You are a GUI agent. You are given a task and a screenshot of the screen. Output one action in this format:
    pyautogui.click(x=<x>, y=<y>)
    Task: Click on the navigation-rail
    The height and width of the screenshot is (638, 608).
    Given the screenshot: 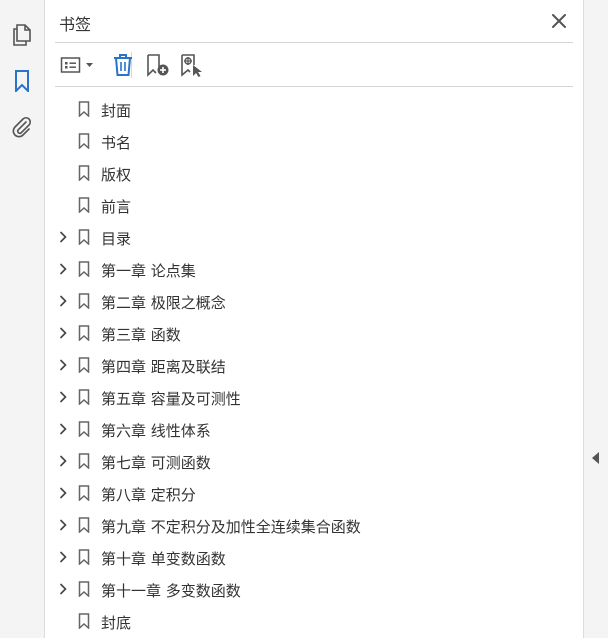 What is the action you would take?
    pyautogui.click(x=22, y=319)
    